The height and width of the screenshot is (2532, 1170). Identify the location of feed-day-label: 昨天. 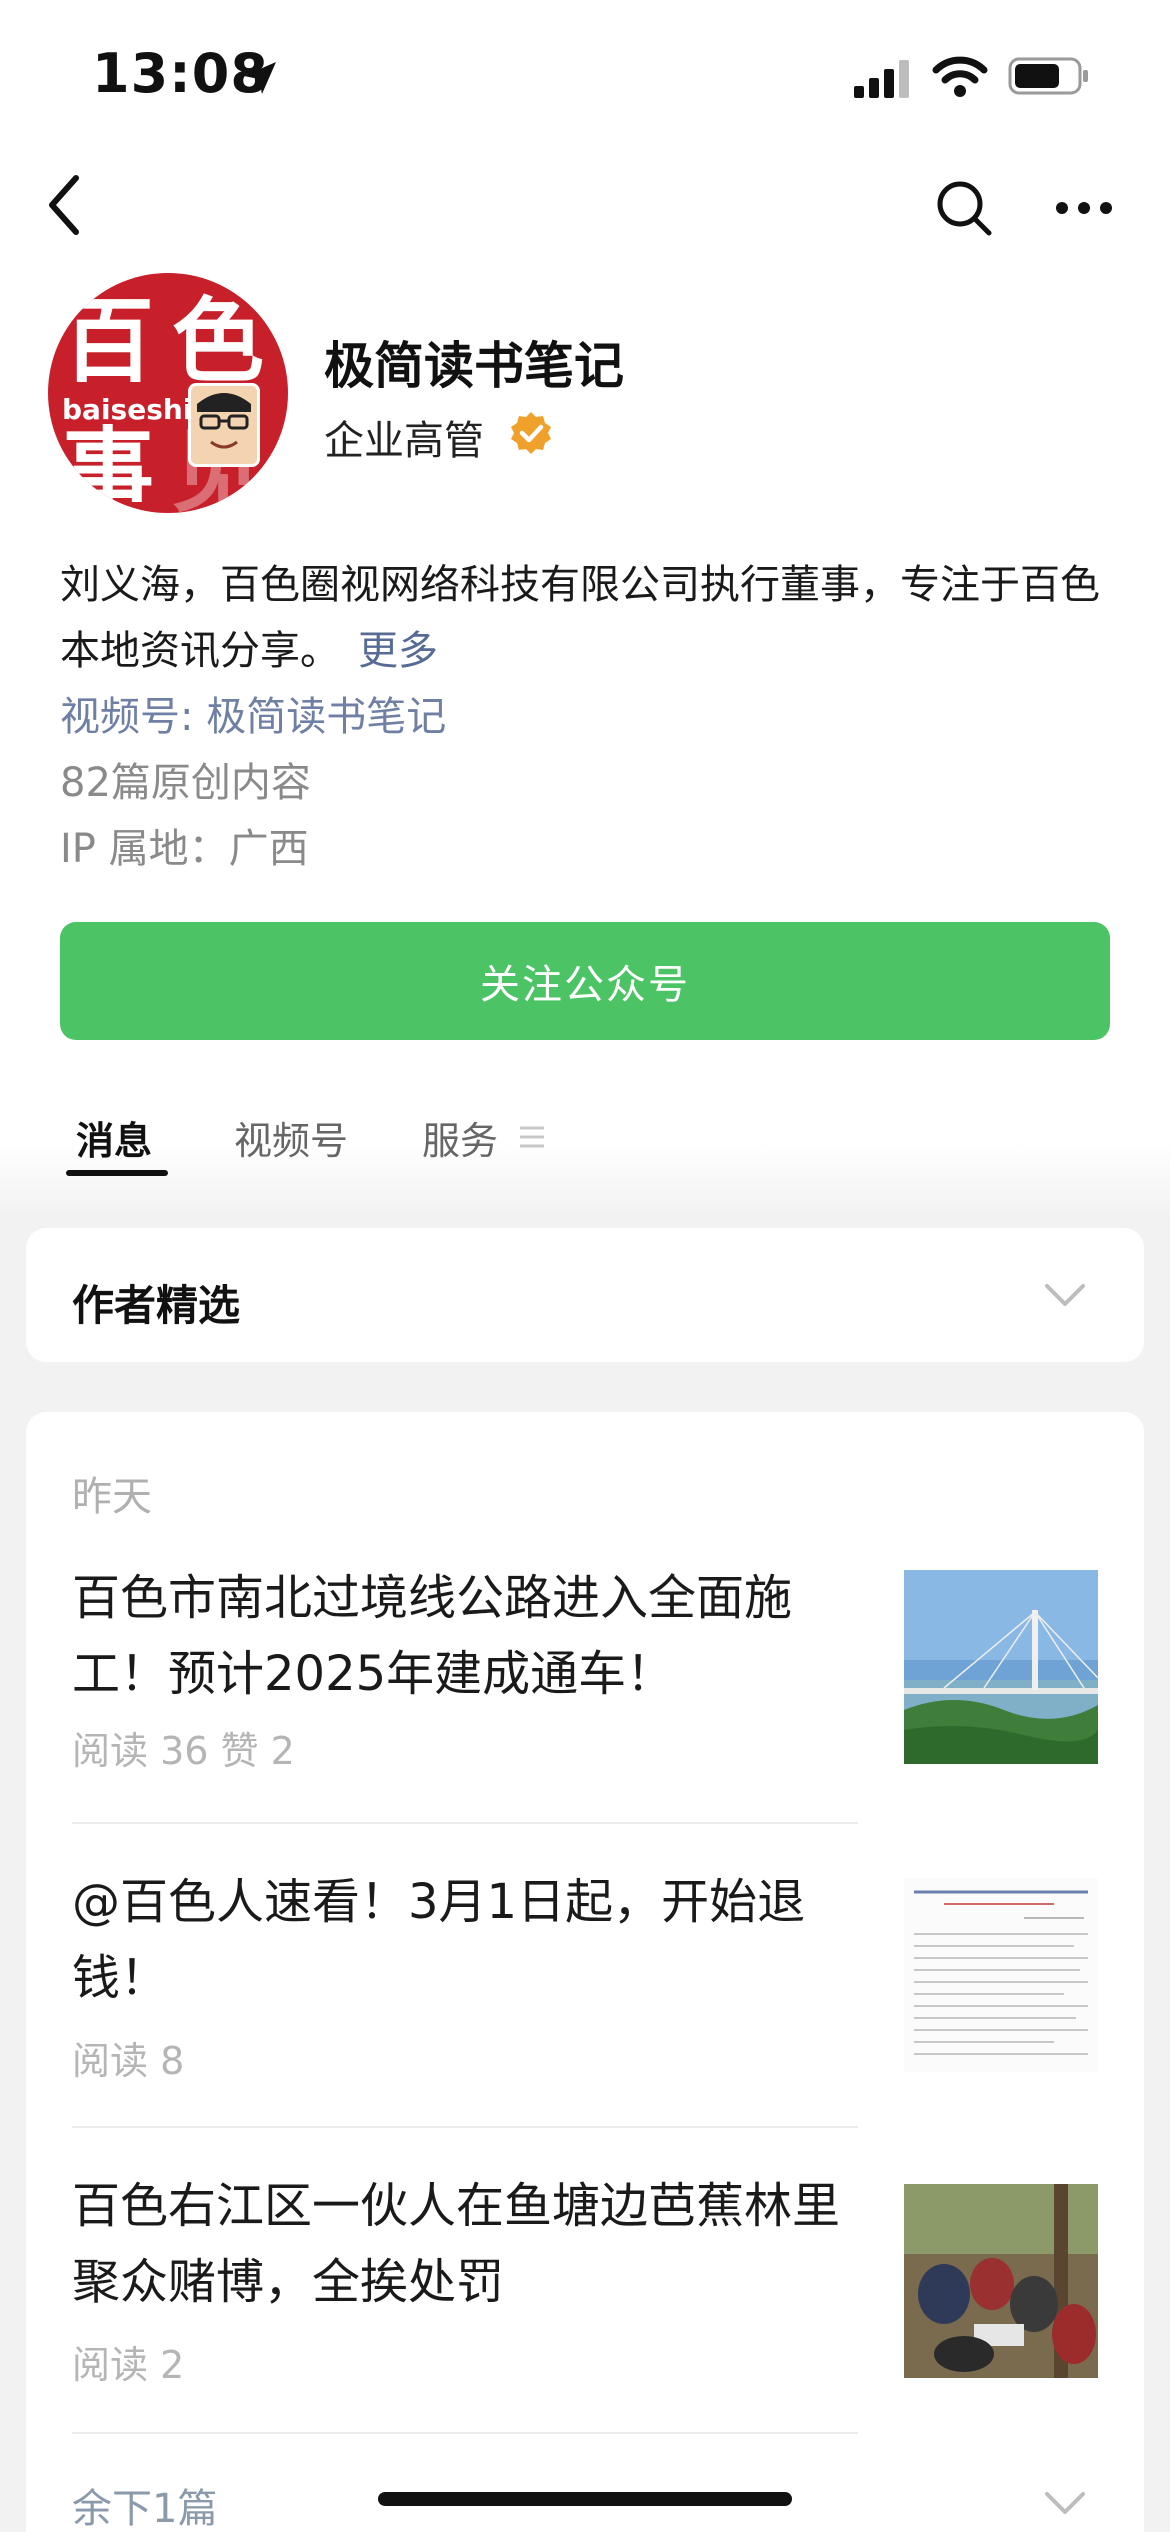
(112, 1497).